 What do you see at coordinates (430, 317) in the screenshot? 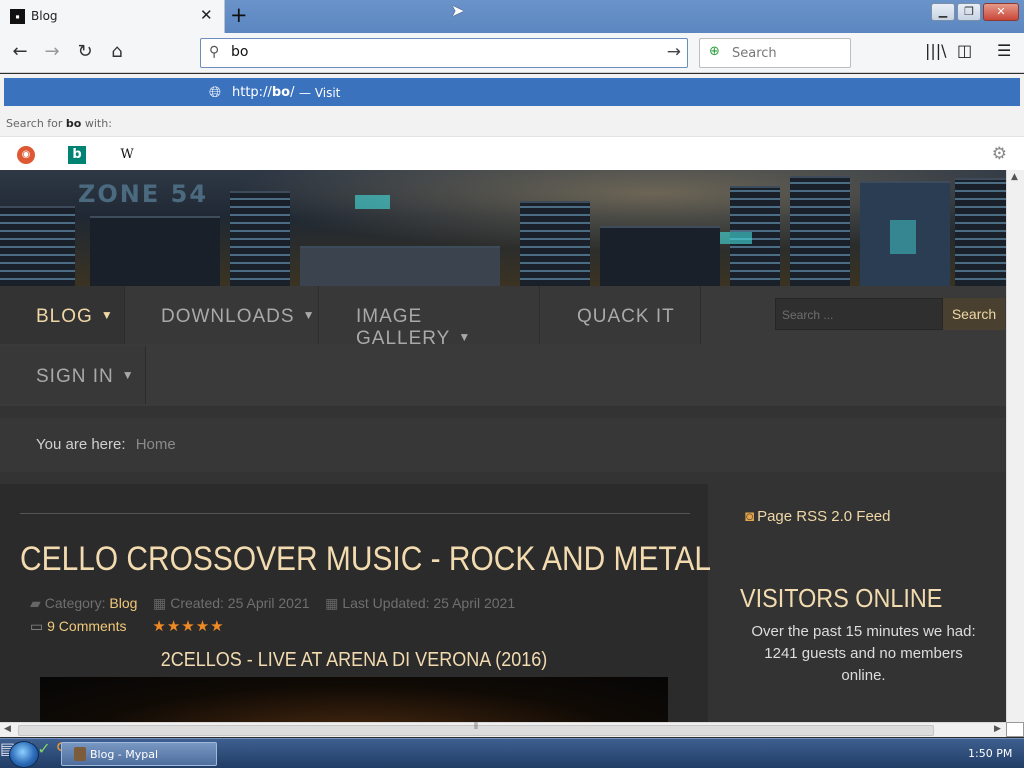
I see `menu-item-image-gallery: IMAGE GALLERY ▼` at bounding box center [430, 317].